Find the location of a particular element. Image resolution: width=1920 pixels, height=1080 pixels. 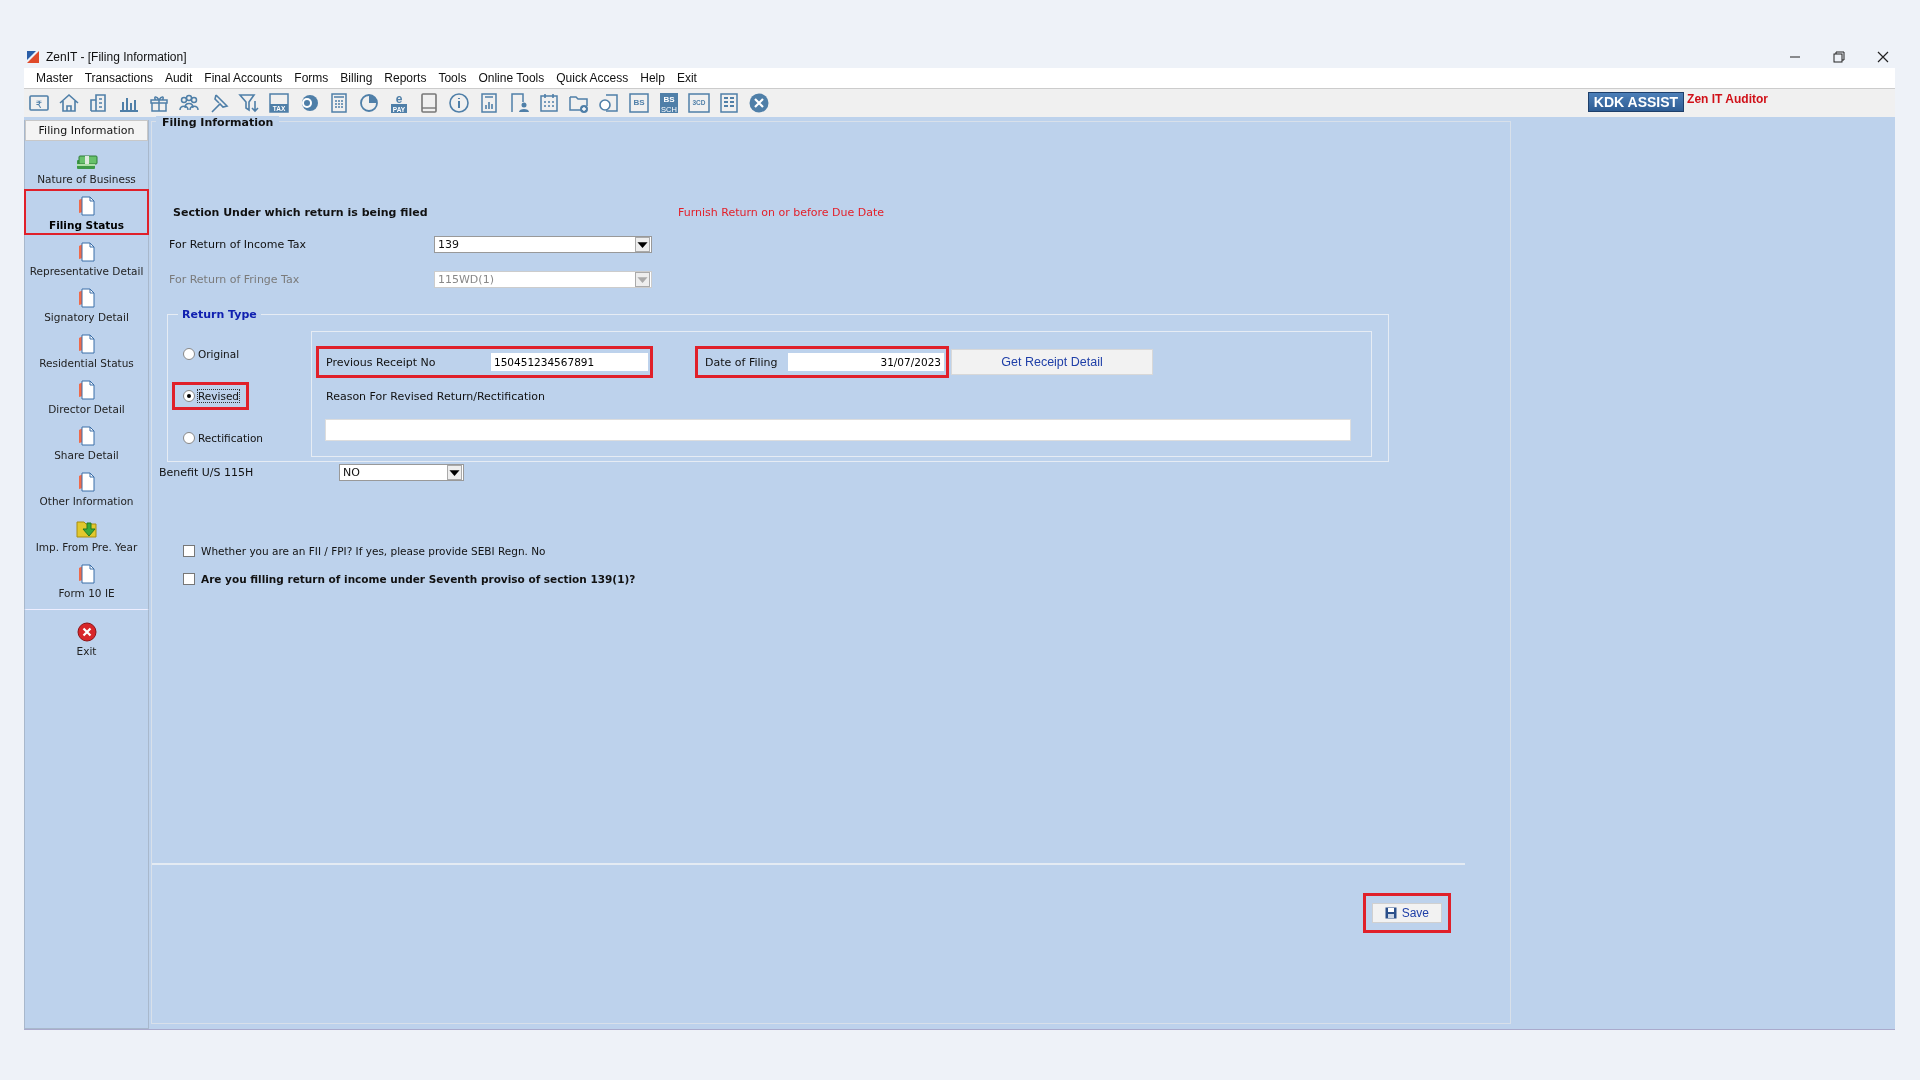

sidebar-item: Exit is located at coordinates (86, 635).